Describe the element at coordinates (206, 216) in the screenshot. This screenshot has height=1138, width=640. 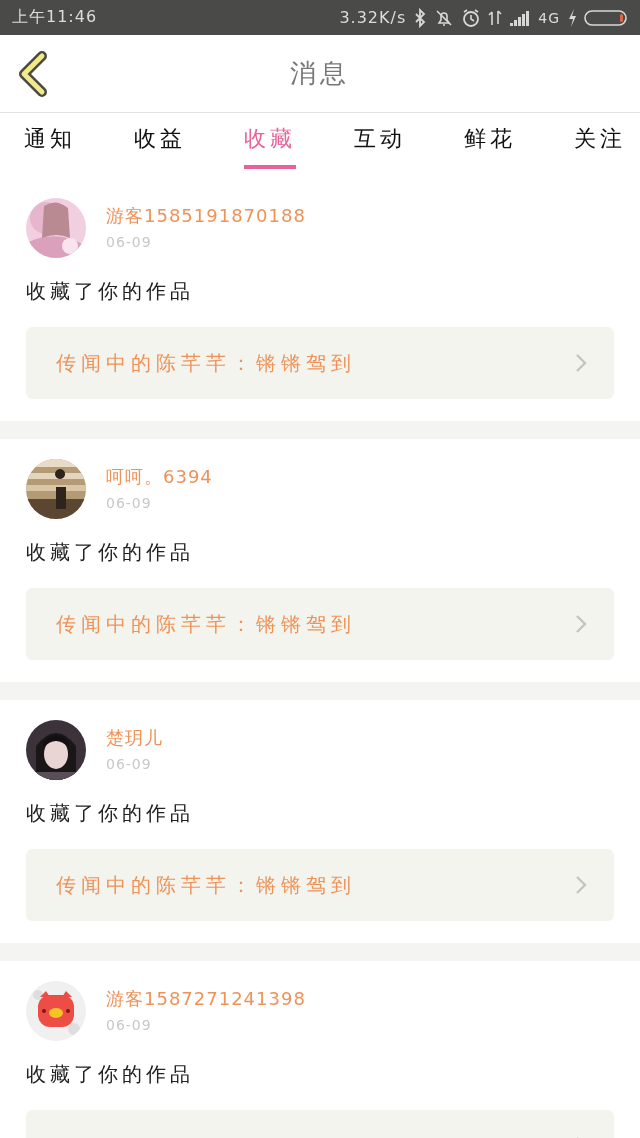
I see `username-link: 游客1585191870188` at that location.